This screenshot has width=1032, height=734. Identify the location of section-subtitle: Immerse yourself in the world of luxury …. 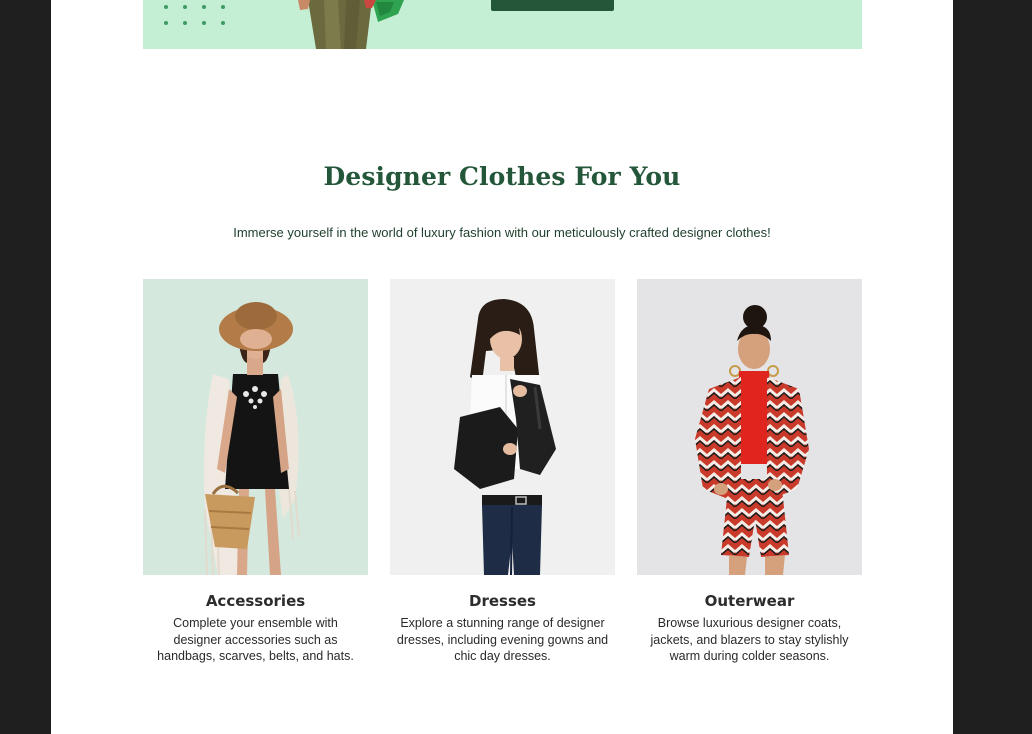
(502, 232).